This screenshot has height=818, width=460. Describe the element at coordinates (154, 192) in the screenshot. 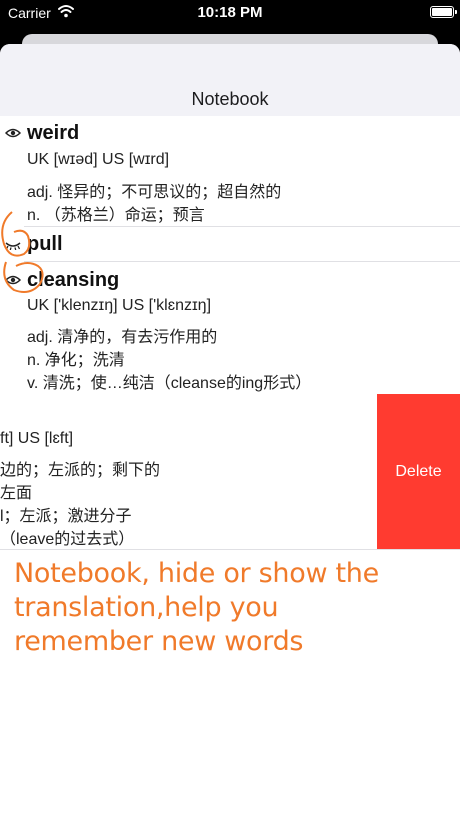

I see `word-definition: adj. 怪异的；不可思议的；超自然的` at that location.